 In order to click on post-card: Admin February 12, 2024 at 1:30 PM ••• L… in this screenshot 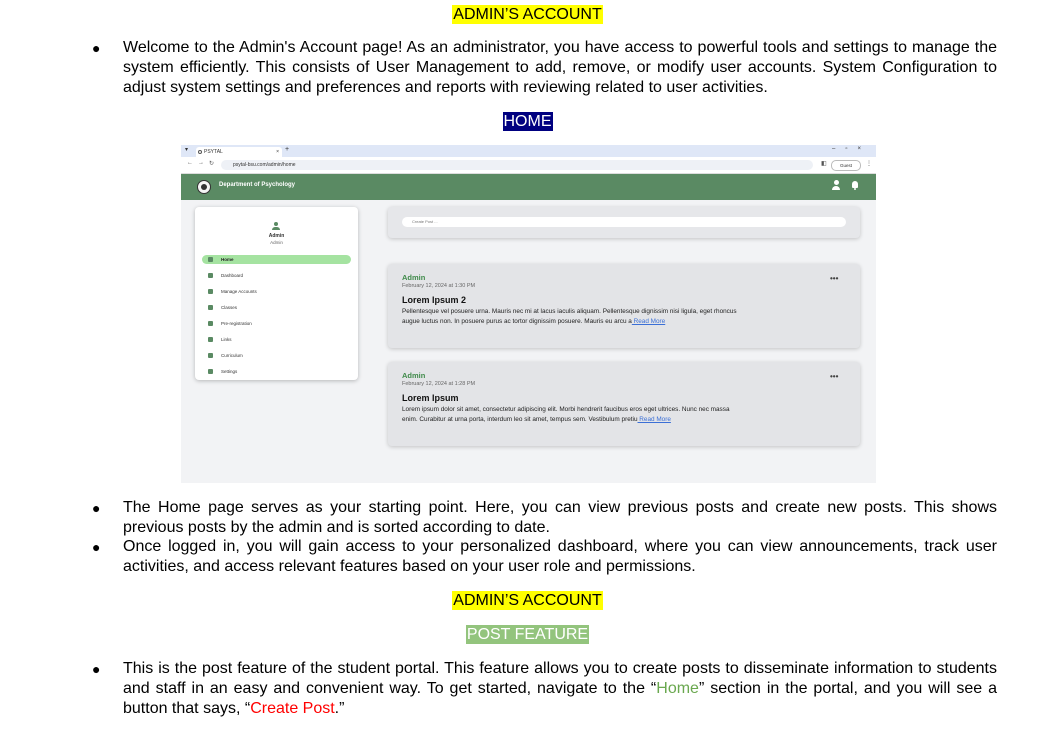, I will do `click(624, 306)`.